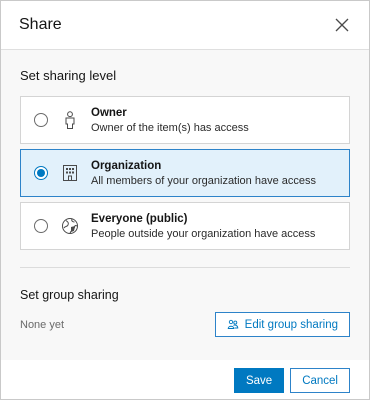 This screenshot has height=400, width=370. I want to click on close-icon, so click(342, 25).